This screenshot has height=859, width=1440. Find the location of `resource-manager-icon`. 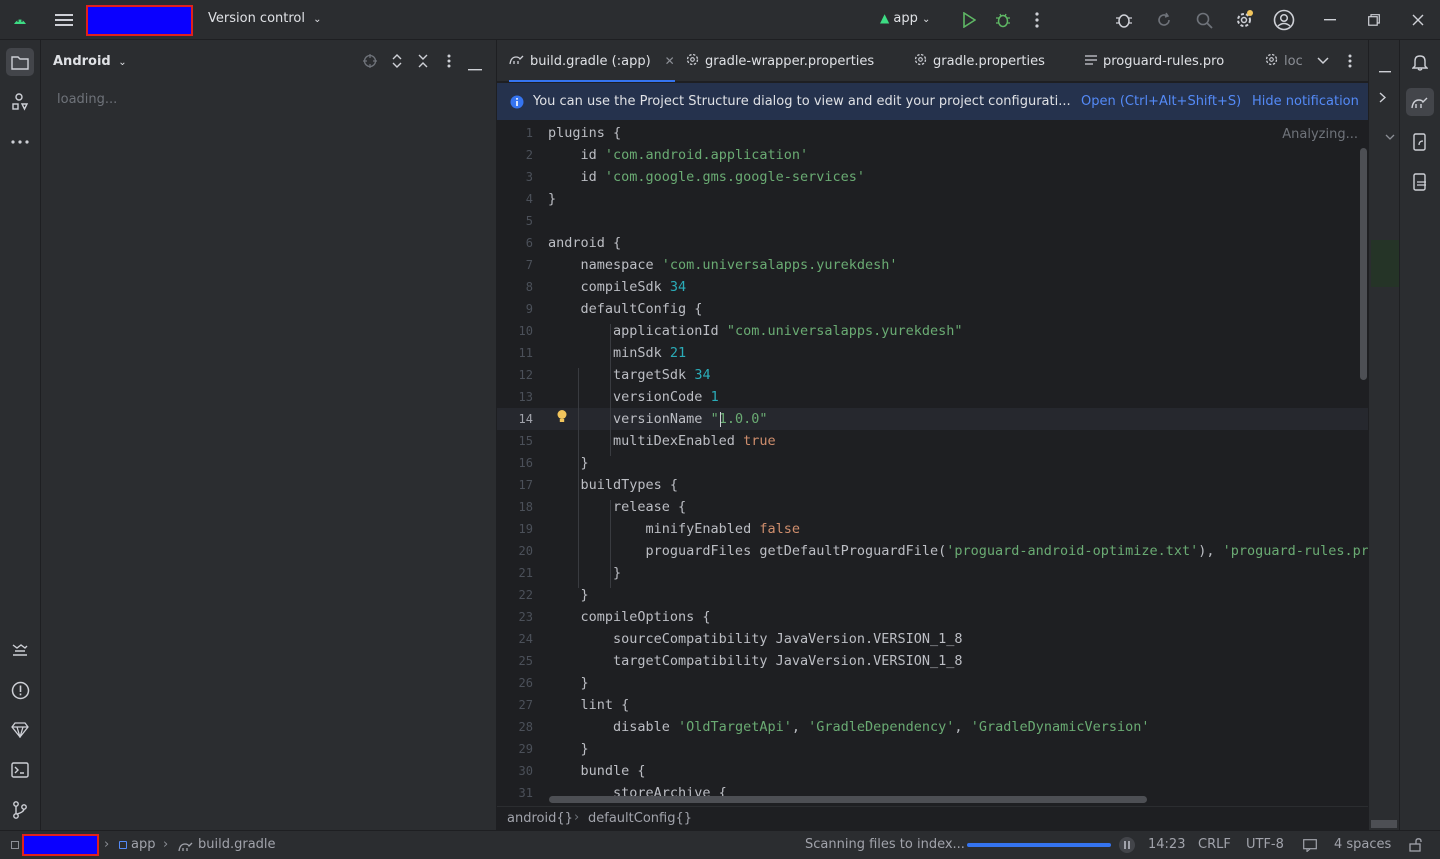

resource-manager-icon is located at coordinates (20, 650).